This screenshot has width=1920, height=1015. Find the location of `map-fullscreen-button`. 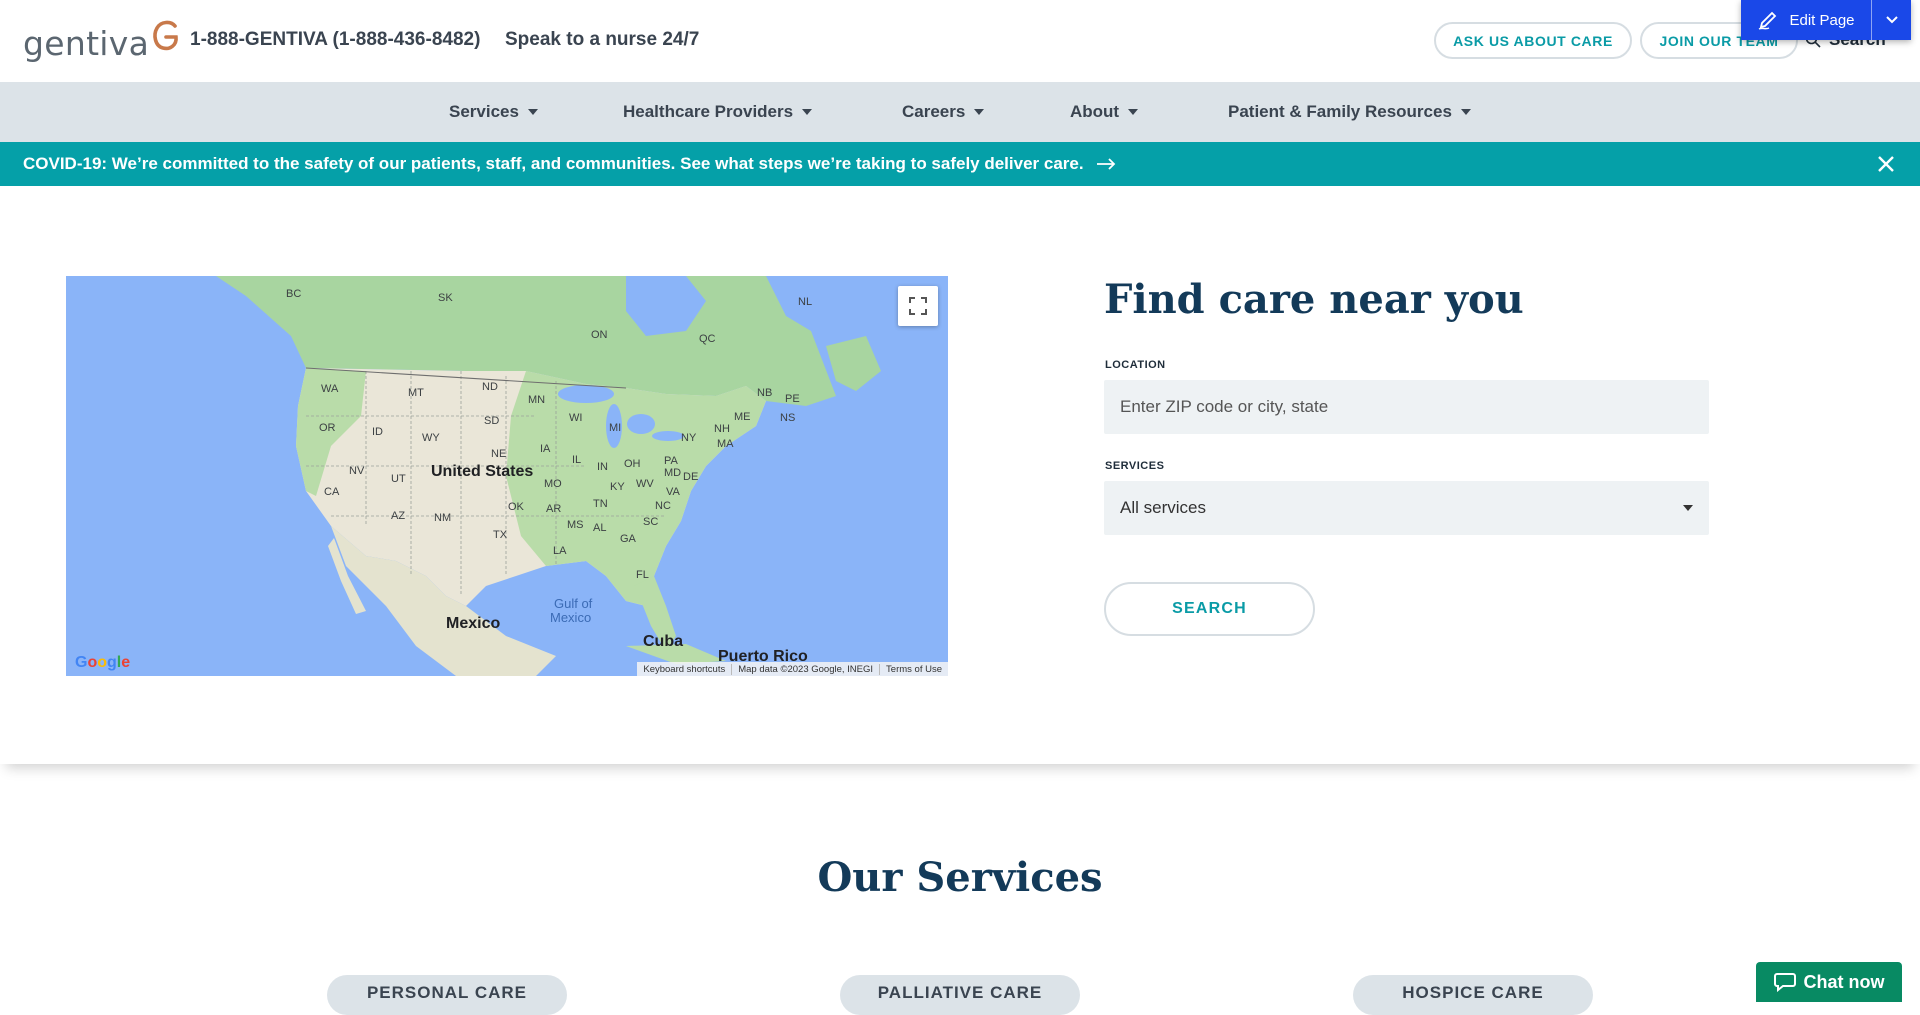

map-fullscreen-button is located at coordinates (918, 306).